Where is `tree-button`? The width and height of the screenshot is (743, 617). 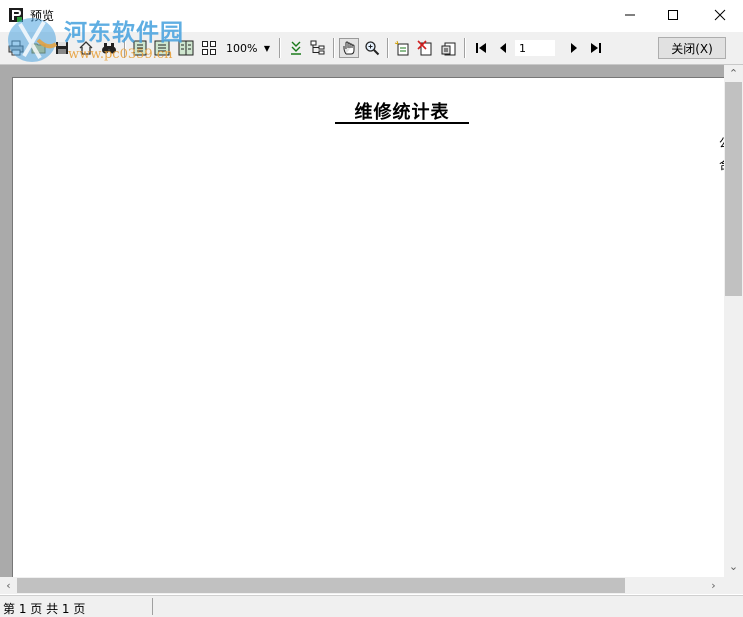
tree-button is located at coordinates (318, 48).